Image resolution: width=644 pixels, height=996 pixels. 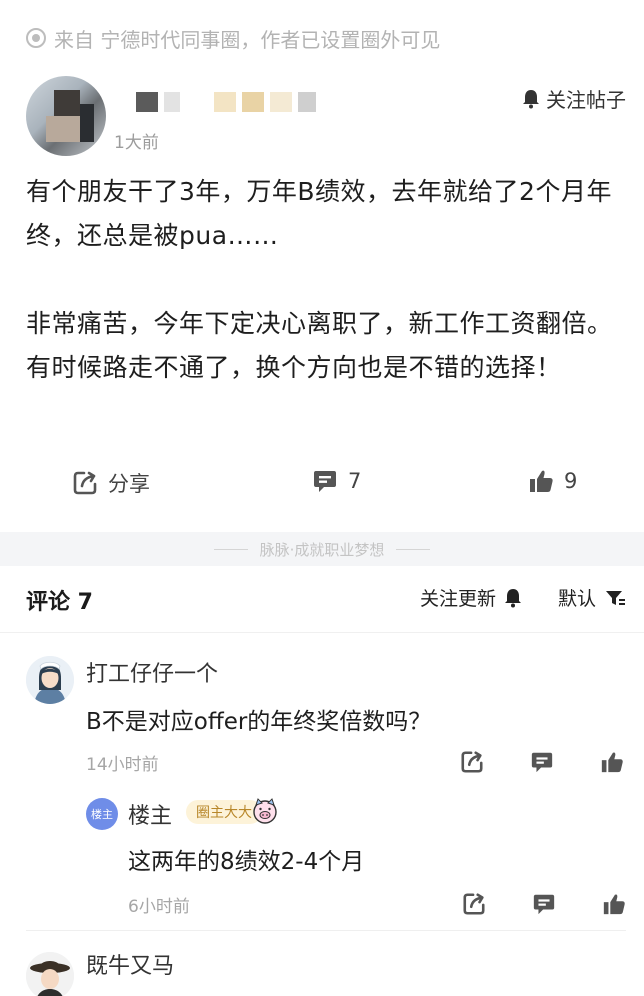 What do you see at coordinates (586, 100) in the screenshot?
I see `follow-post-label: 关注帖子` at bounding box center [586, 100].